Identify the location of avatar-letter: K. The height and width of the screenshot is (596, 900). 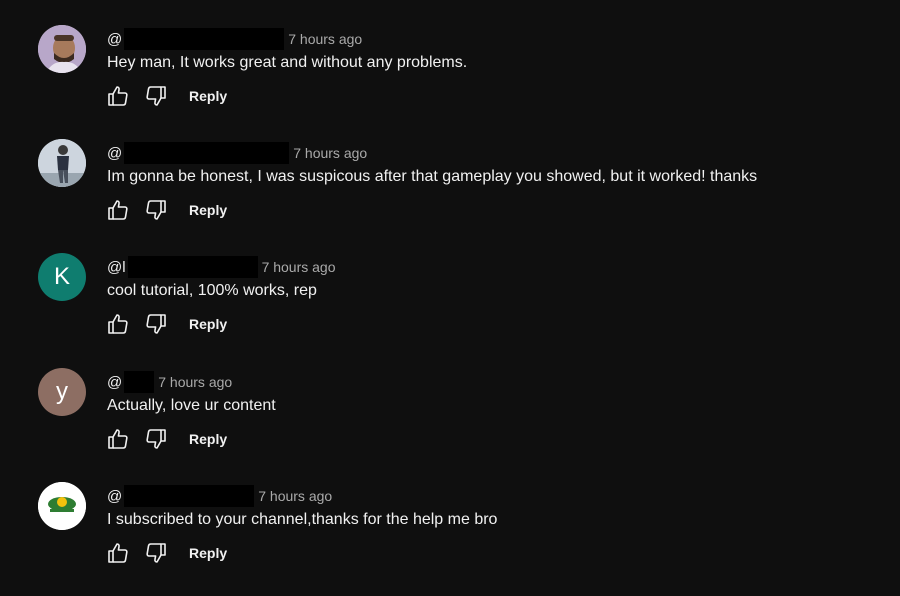
(61, 276).